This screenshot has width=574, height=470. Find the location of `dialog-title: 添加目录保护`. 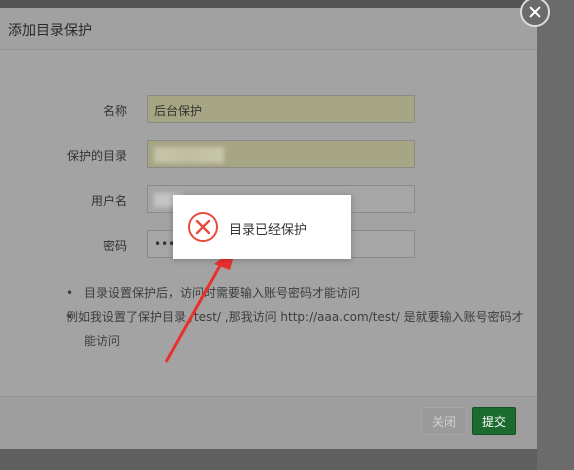

dialog-title: 添加目录保护 is located at coordinates (50, 31).